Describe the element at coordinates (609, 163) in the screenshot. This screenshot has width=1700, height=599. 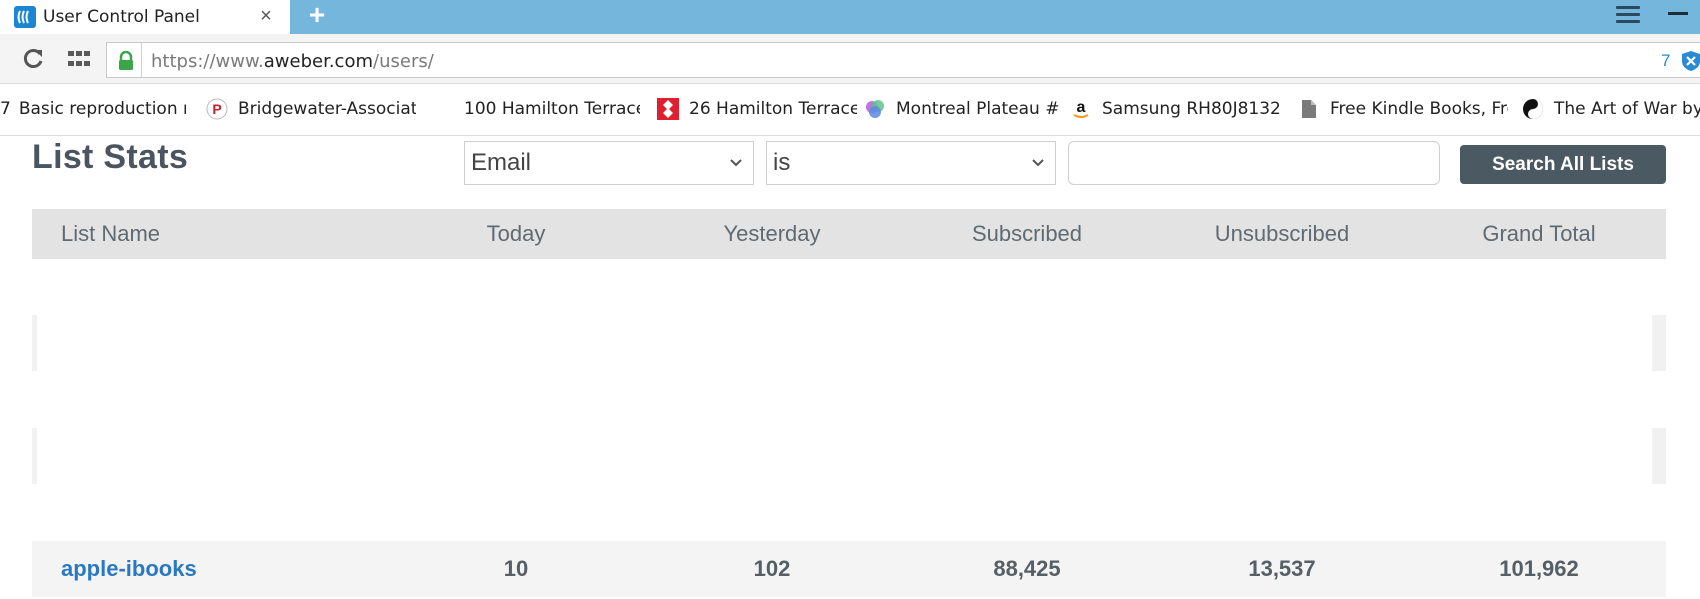
I see `field-select: Email` at that location.